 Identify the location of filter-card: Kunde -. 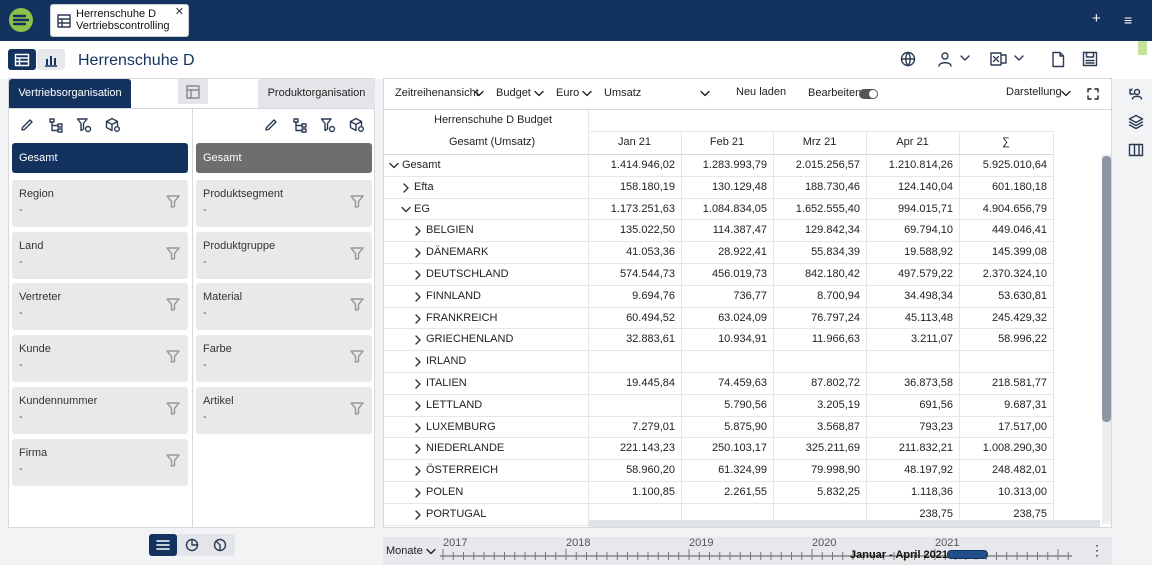
(100, 359).